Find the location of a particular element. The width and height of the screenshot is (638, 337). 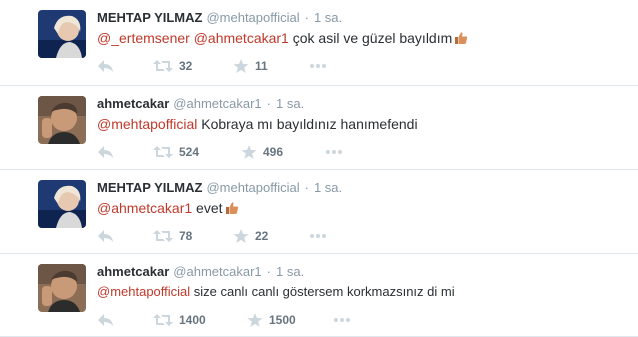

retweet-count: 1400 is located at coordinates (192, 319).